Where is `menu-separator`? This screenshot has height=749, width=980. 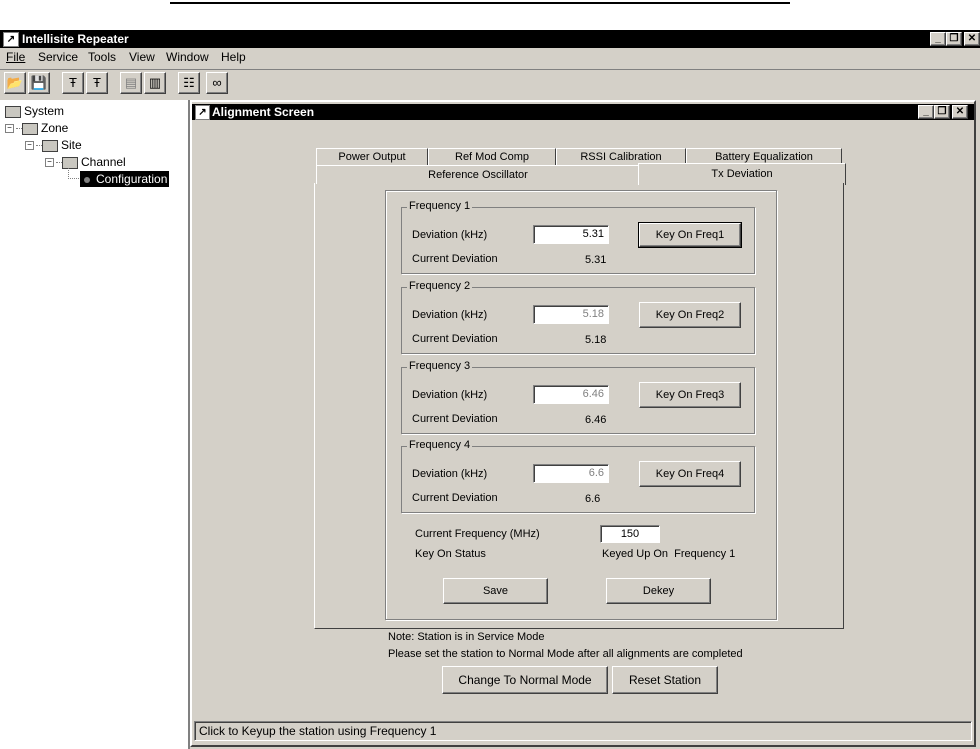
menu-separator is located at coordinates (490, 69).